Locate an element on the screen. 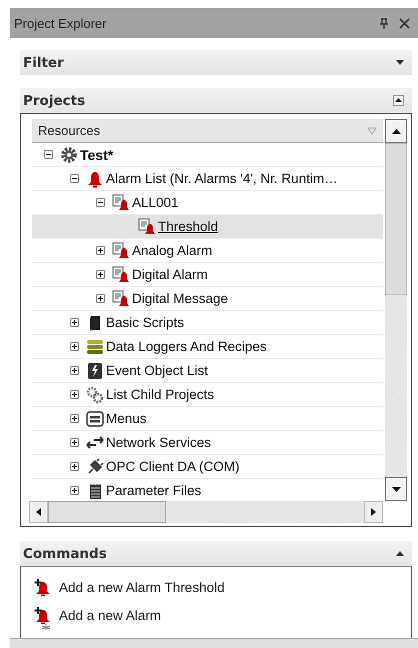 This screenshot has height=648, width=418. tree-item-label: Basic Scripts is located at coordinates (145, 322).